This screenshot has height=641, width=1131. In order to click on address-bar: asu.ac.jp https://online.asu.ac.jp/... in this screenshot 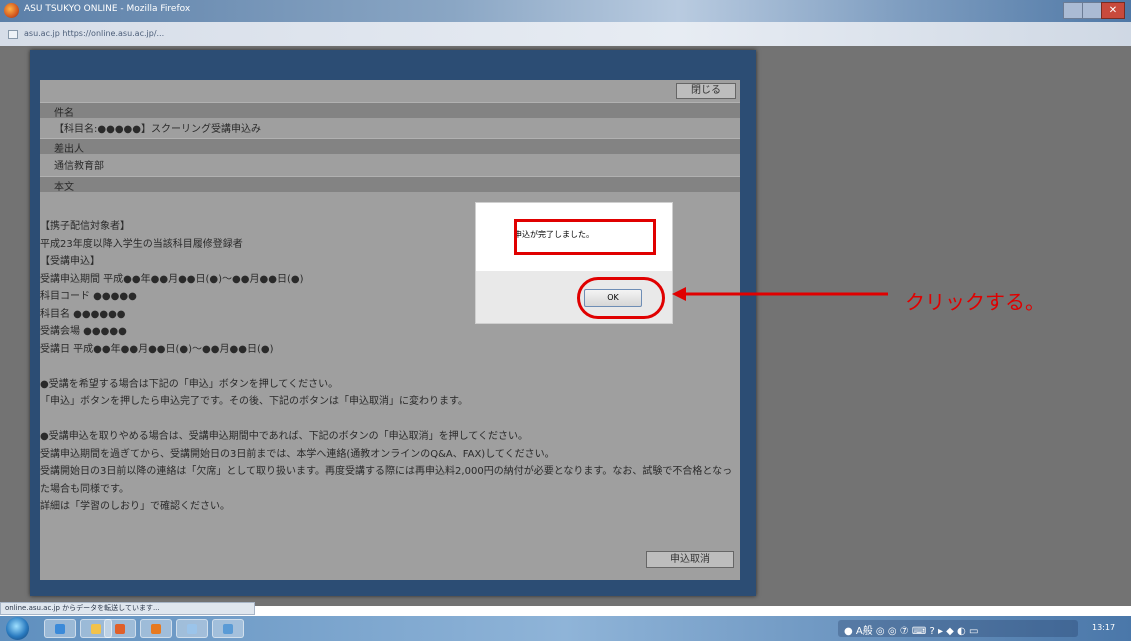, I will do `click(565, 34)`.